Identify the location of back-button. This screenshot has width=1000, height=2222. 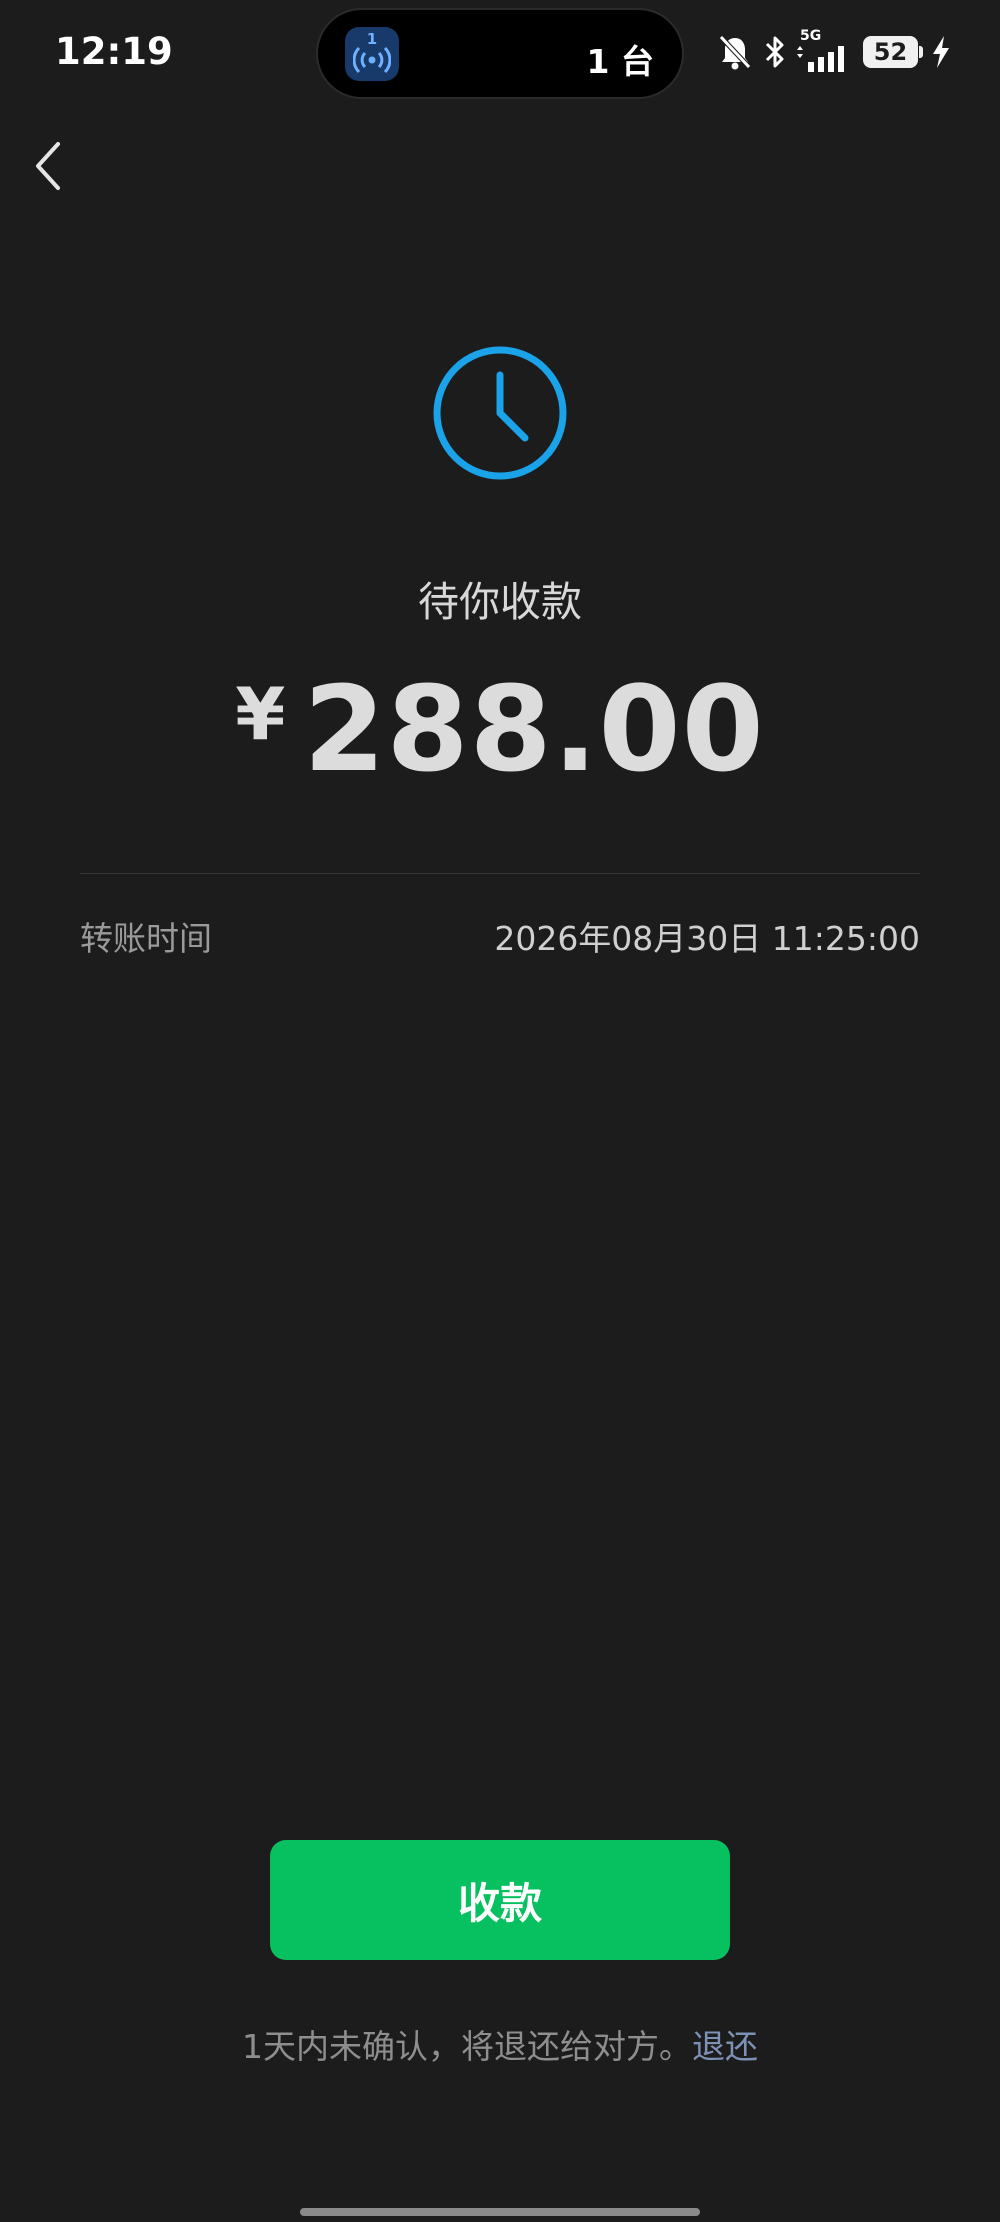
(50, 166).